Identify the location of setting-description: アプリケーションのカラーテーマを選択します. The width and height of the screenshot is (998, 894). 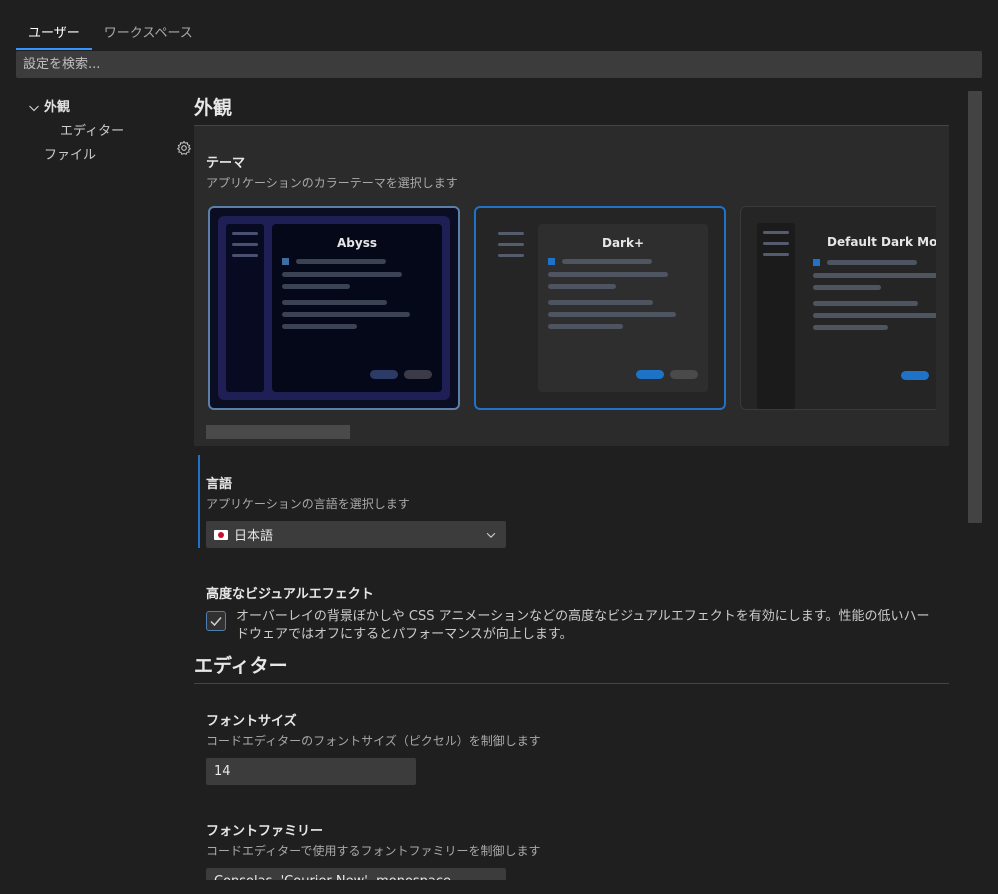
(332, 183).